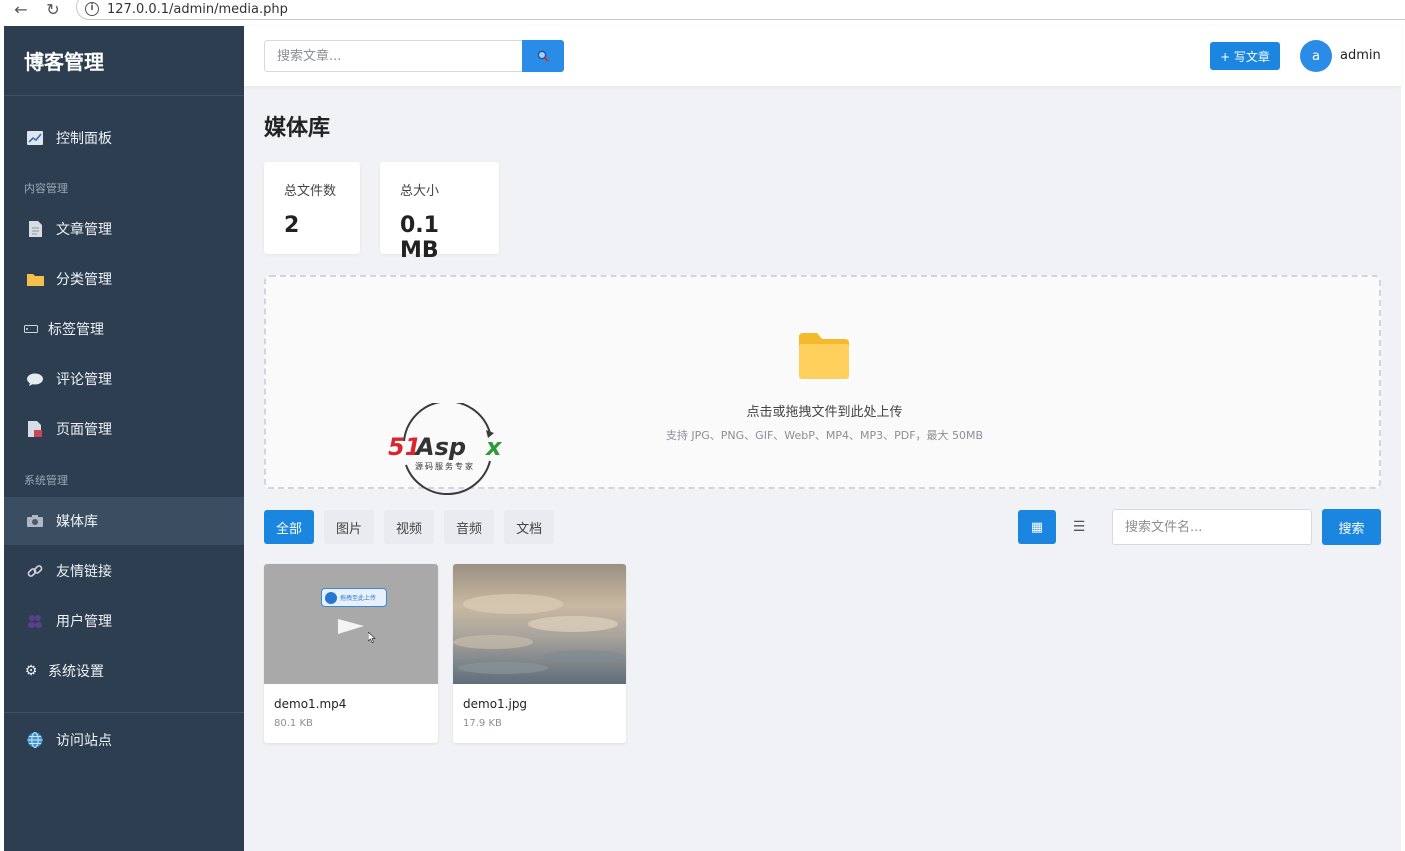  I want to click on svg-text: Asp, so click(440, 447).